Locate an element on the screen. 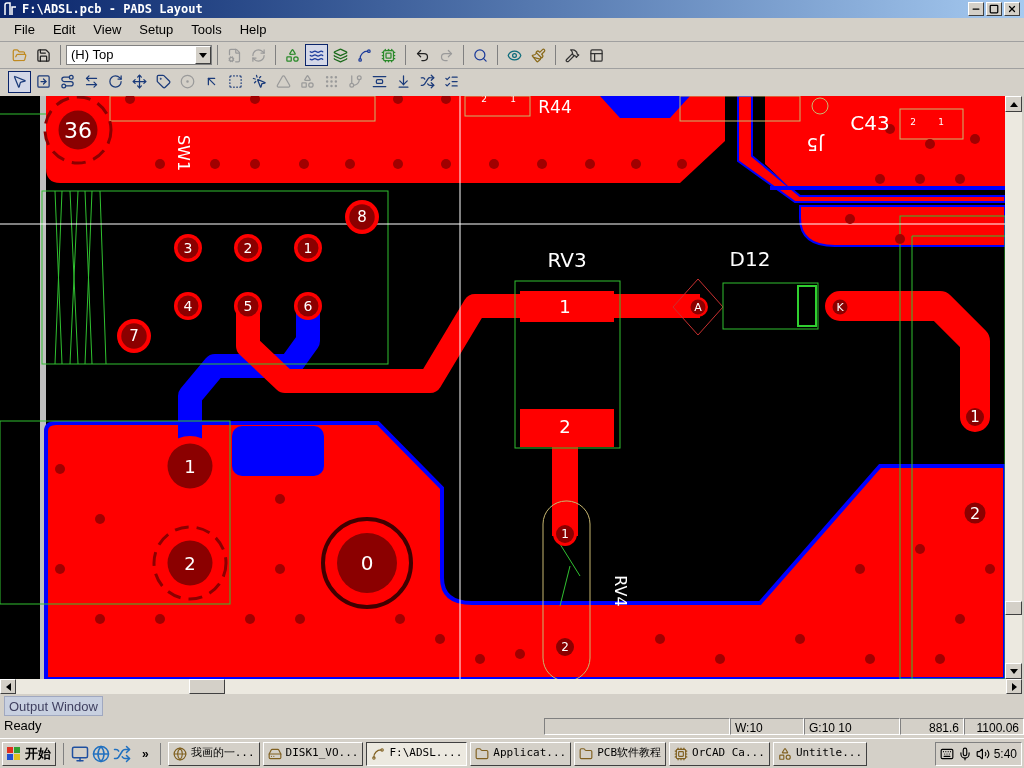 The width and height of the screenshot is (1024, 768). taskbar-button: PCB软件教程 is located at coordinates (620, 753).